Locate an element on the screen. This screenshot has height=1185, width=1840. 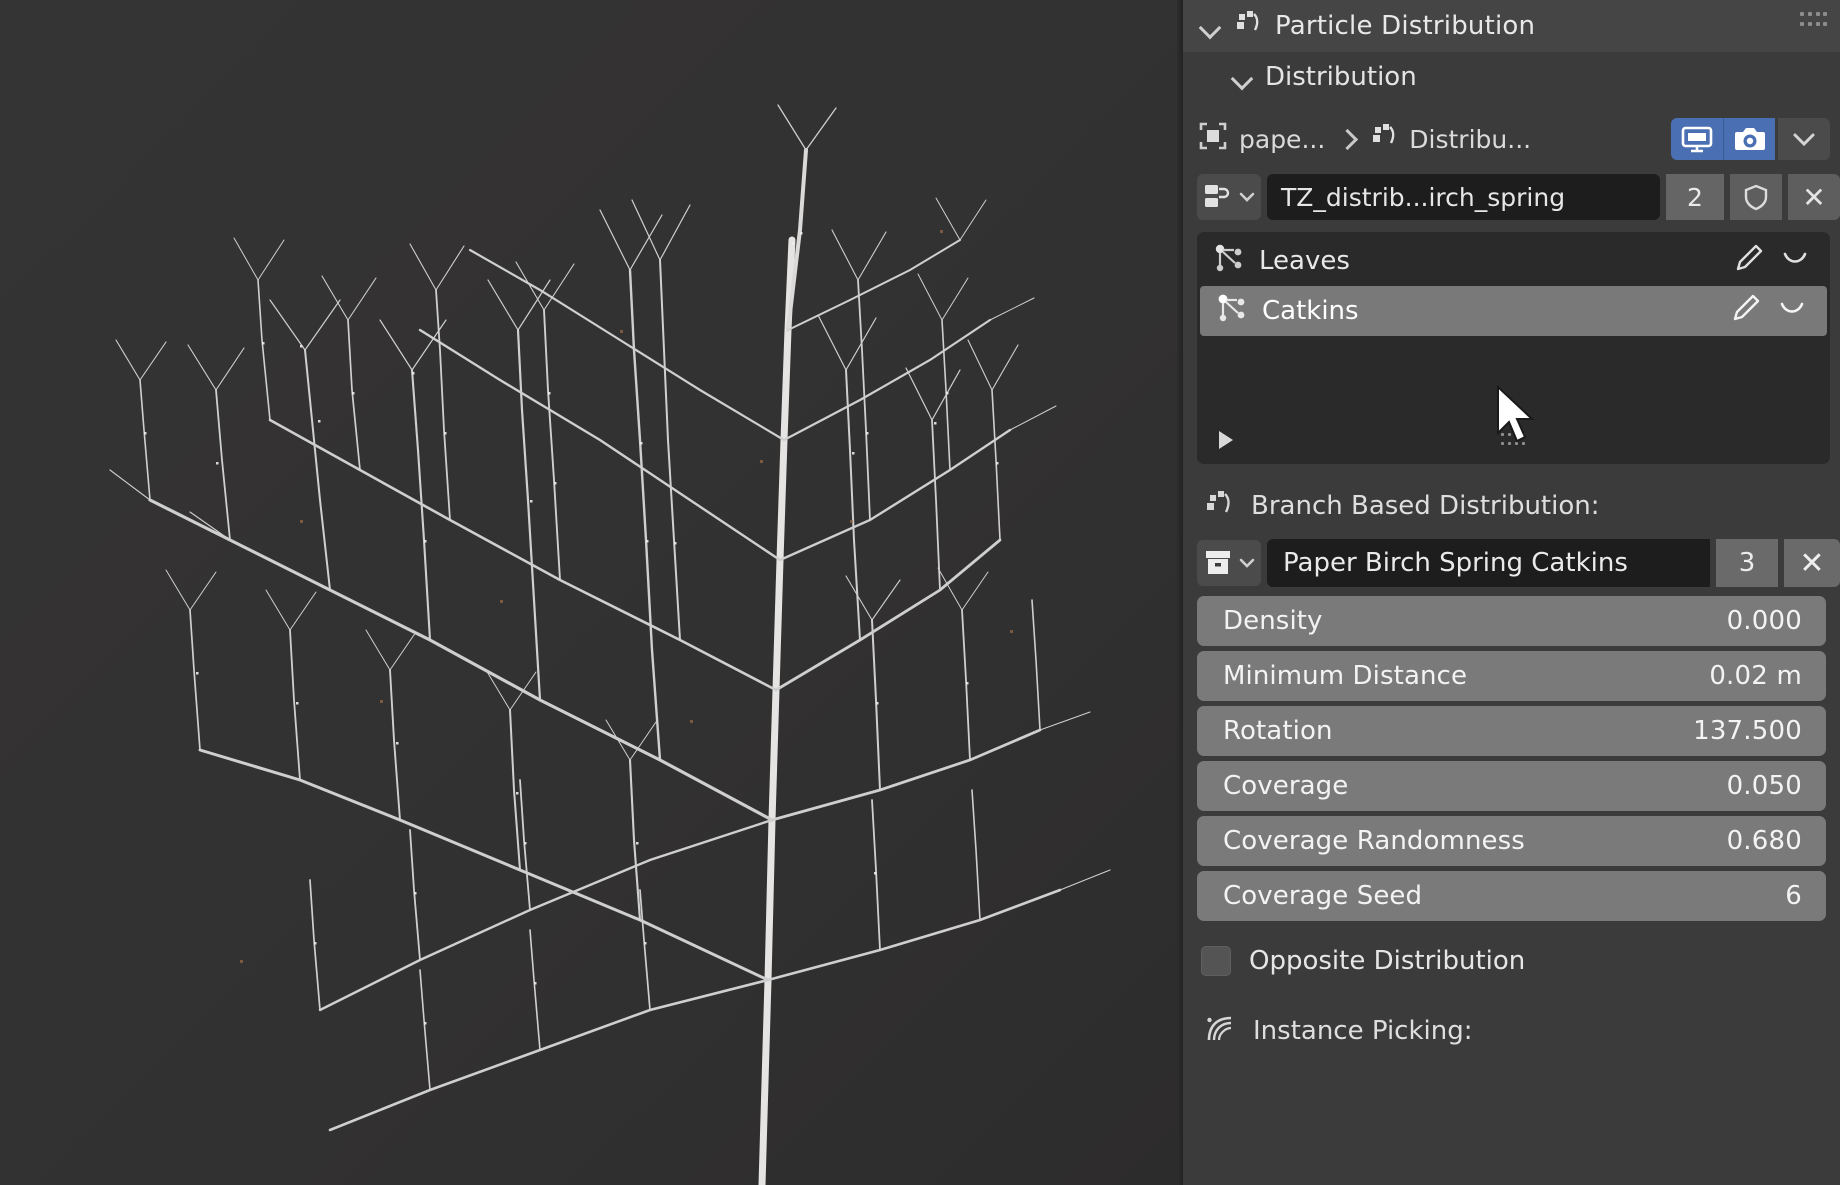
property-label: Rotation is located at coordinates (1278, 731).